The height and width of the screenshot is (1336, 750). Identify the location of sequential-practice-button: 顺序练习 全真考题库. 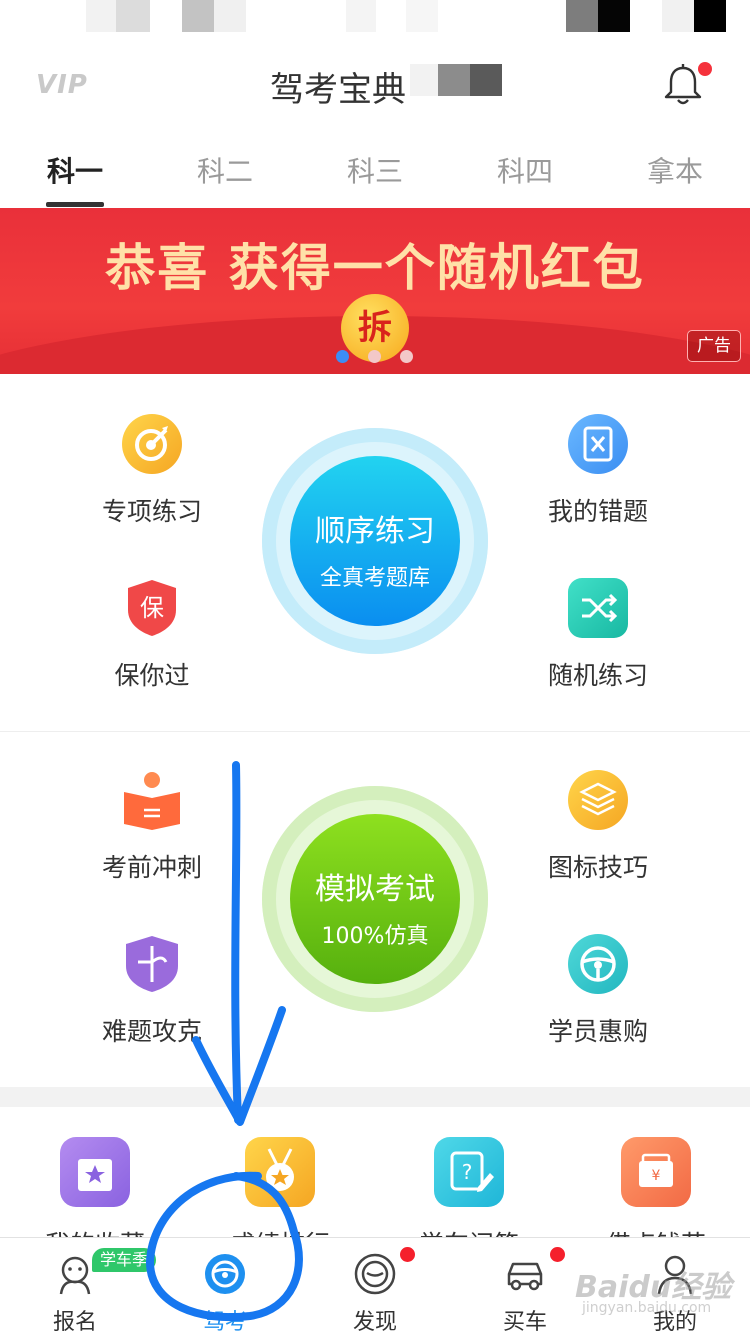
(375, 541).